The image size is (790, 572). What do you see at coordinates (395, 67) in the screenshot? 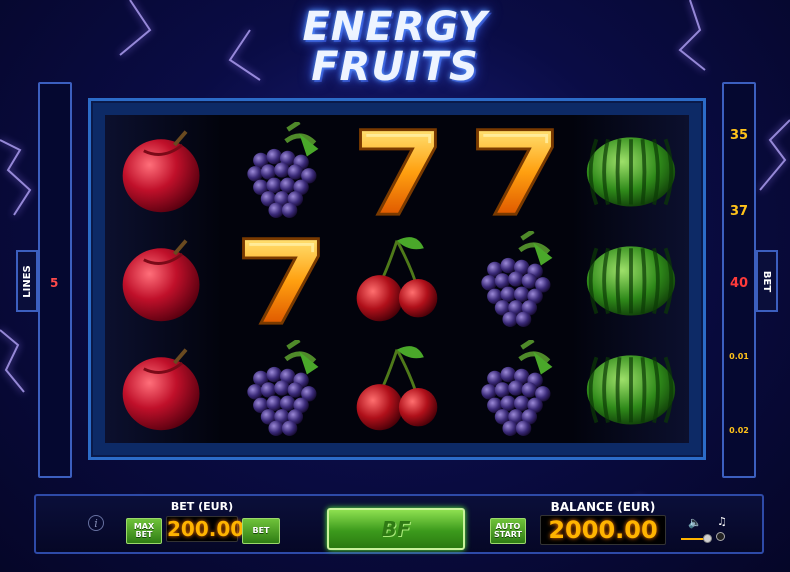
I see `game-title-line2: FRUITS` at bounding box center [395, 67].